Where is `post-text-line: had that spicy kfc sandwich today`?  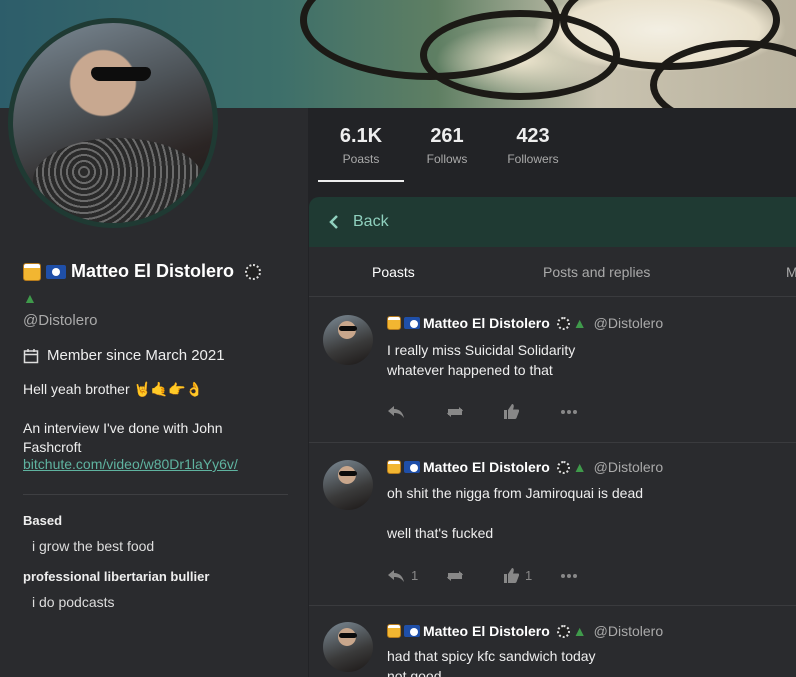 post-text-line: had that spicy kfc sandwich today is located at coordinates (491, 656).